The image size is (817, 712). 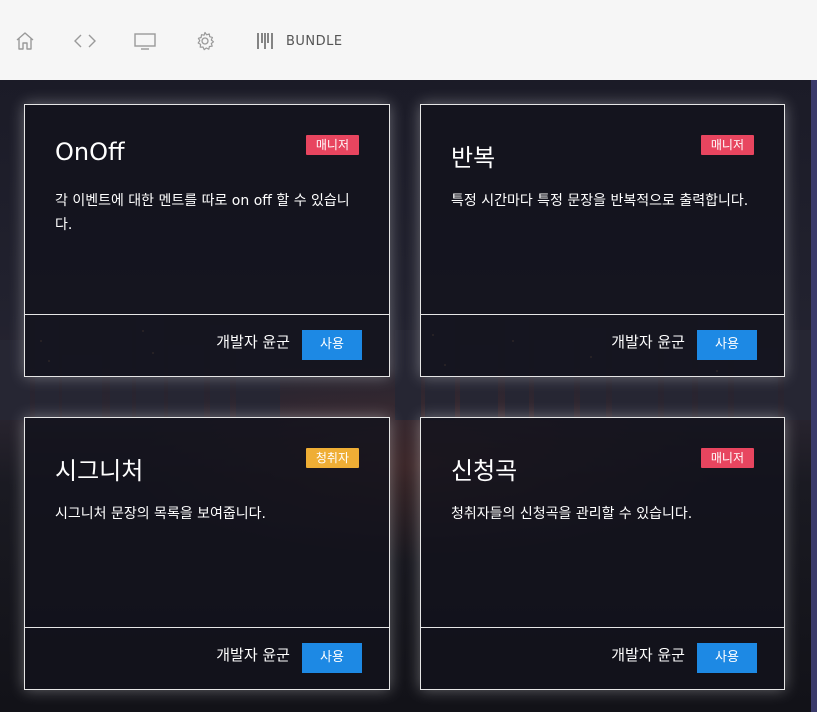 I want to click on card-title: OnOff, so click(x=90, y=152).